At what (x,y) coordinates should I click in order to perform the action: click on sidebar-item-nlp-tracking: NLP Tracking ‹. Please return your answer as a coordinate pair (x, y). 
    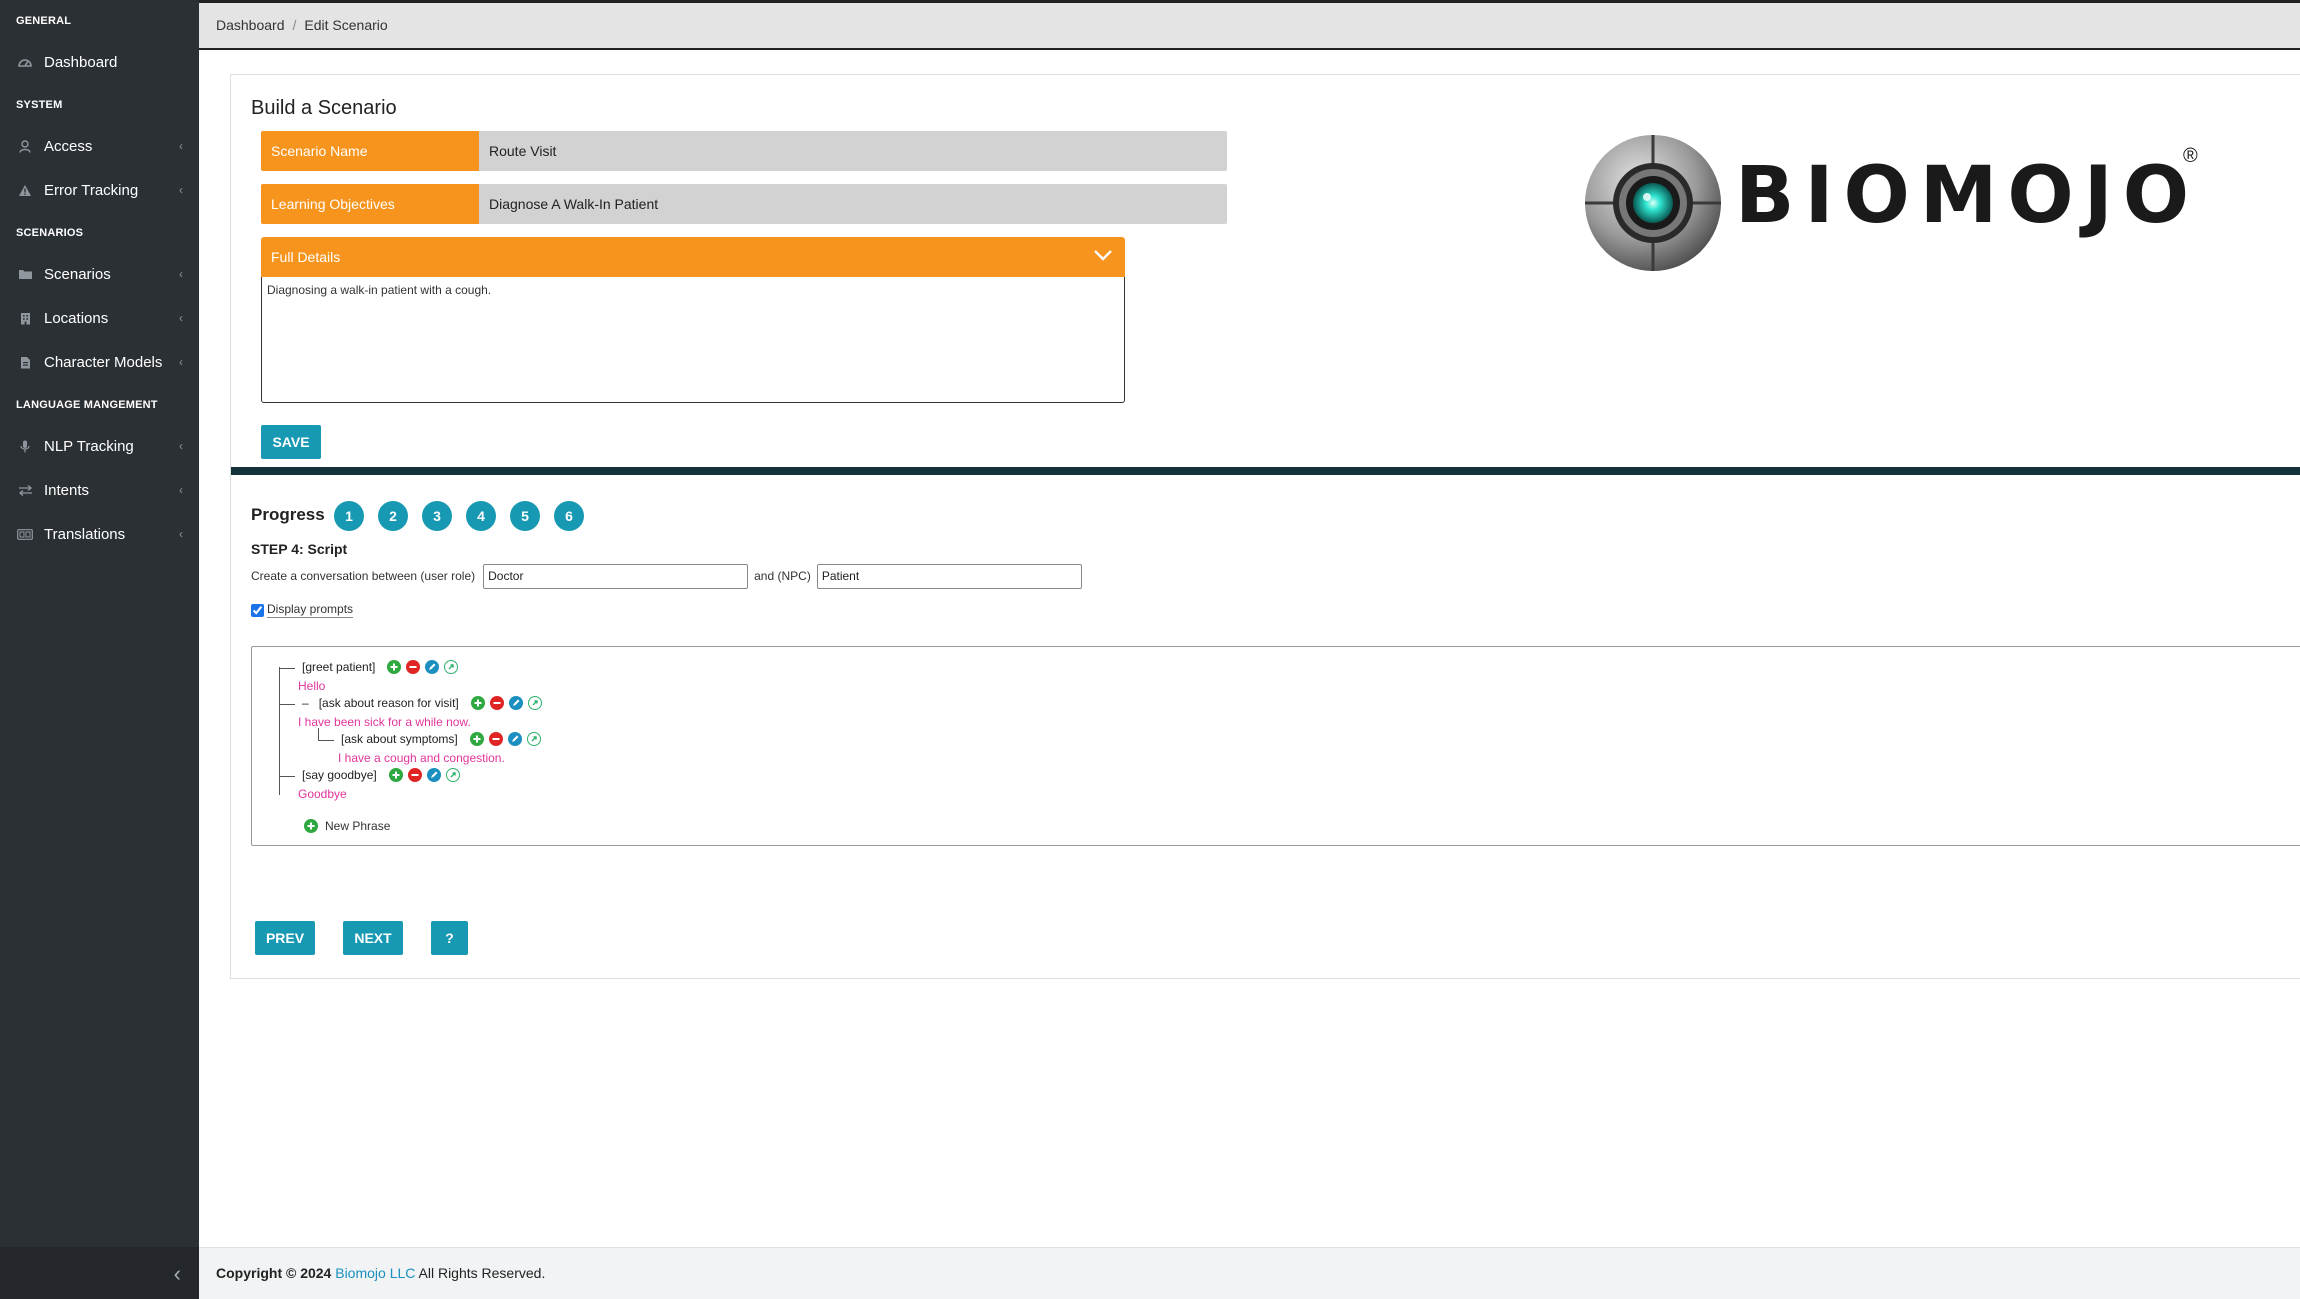
    Looking at the image, I should click on (99, 446).